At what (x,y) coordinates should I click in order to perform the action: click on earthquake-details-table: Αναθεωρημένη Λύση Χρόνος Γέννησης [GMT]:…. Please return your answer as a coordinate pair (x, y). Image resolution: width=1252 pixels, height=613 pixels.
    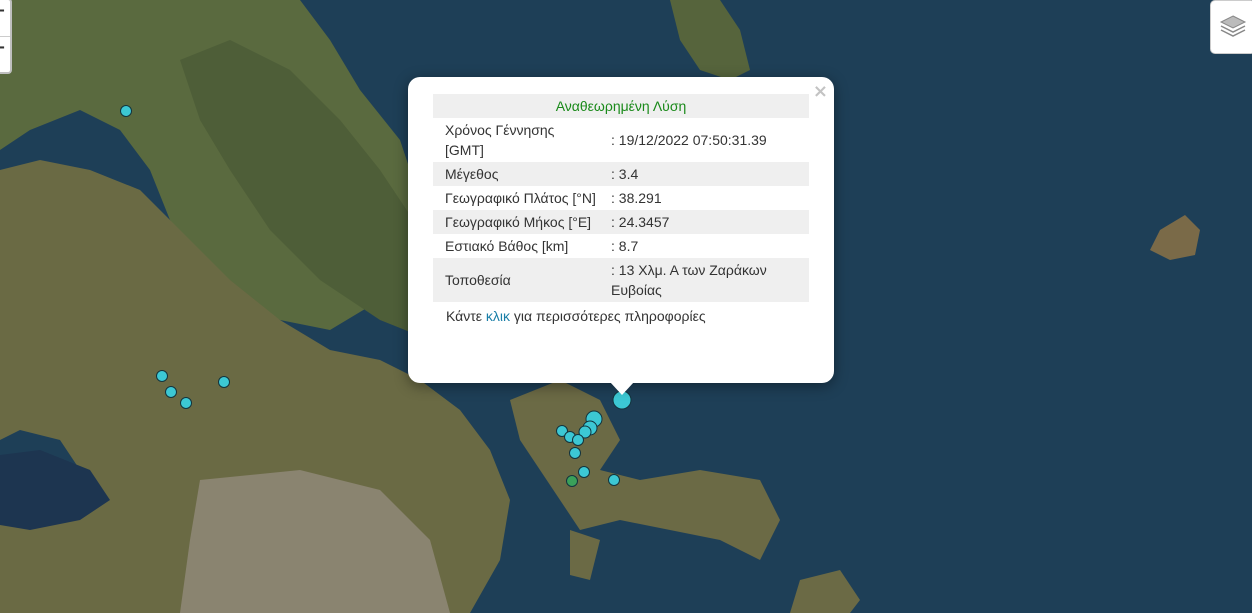
    Looking at the image, I should click on (621, 198).